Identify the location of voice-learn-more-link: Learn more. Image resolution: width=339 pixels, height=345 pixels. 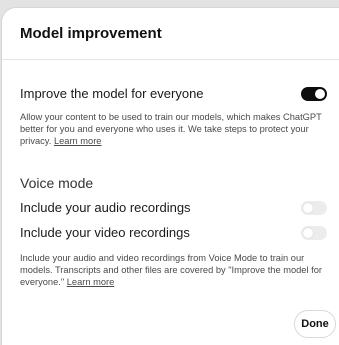
(91, 282).